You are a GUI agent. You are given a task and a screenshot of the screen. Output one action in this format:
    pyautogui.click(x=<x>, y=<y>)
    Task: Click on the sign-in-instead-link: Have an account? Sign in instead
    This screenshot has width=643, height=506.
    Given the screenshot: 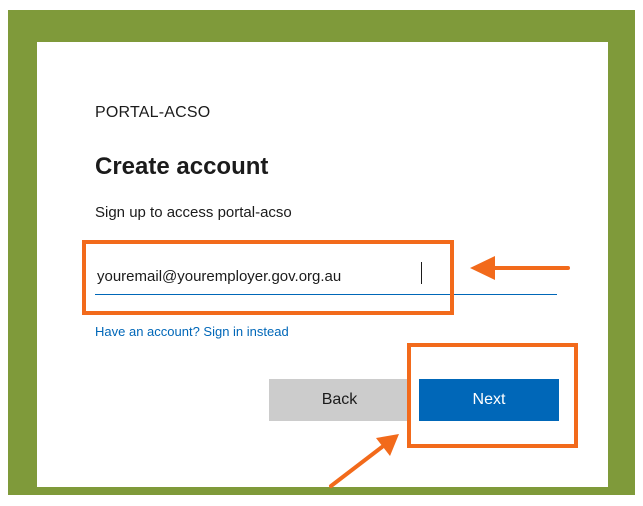 What is the action you would take?
    pyautogui.click(x=192, y=331)
    